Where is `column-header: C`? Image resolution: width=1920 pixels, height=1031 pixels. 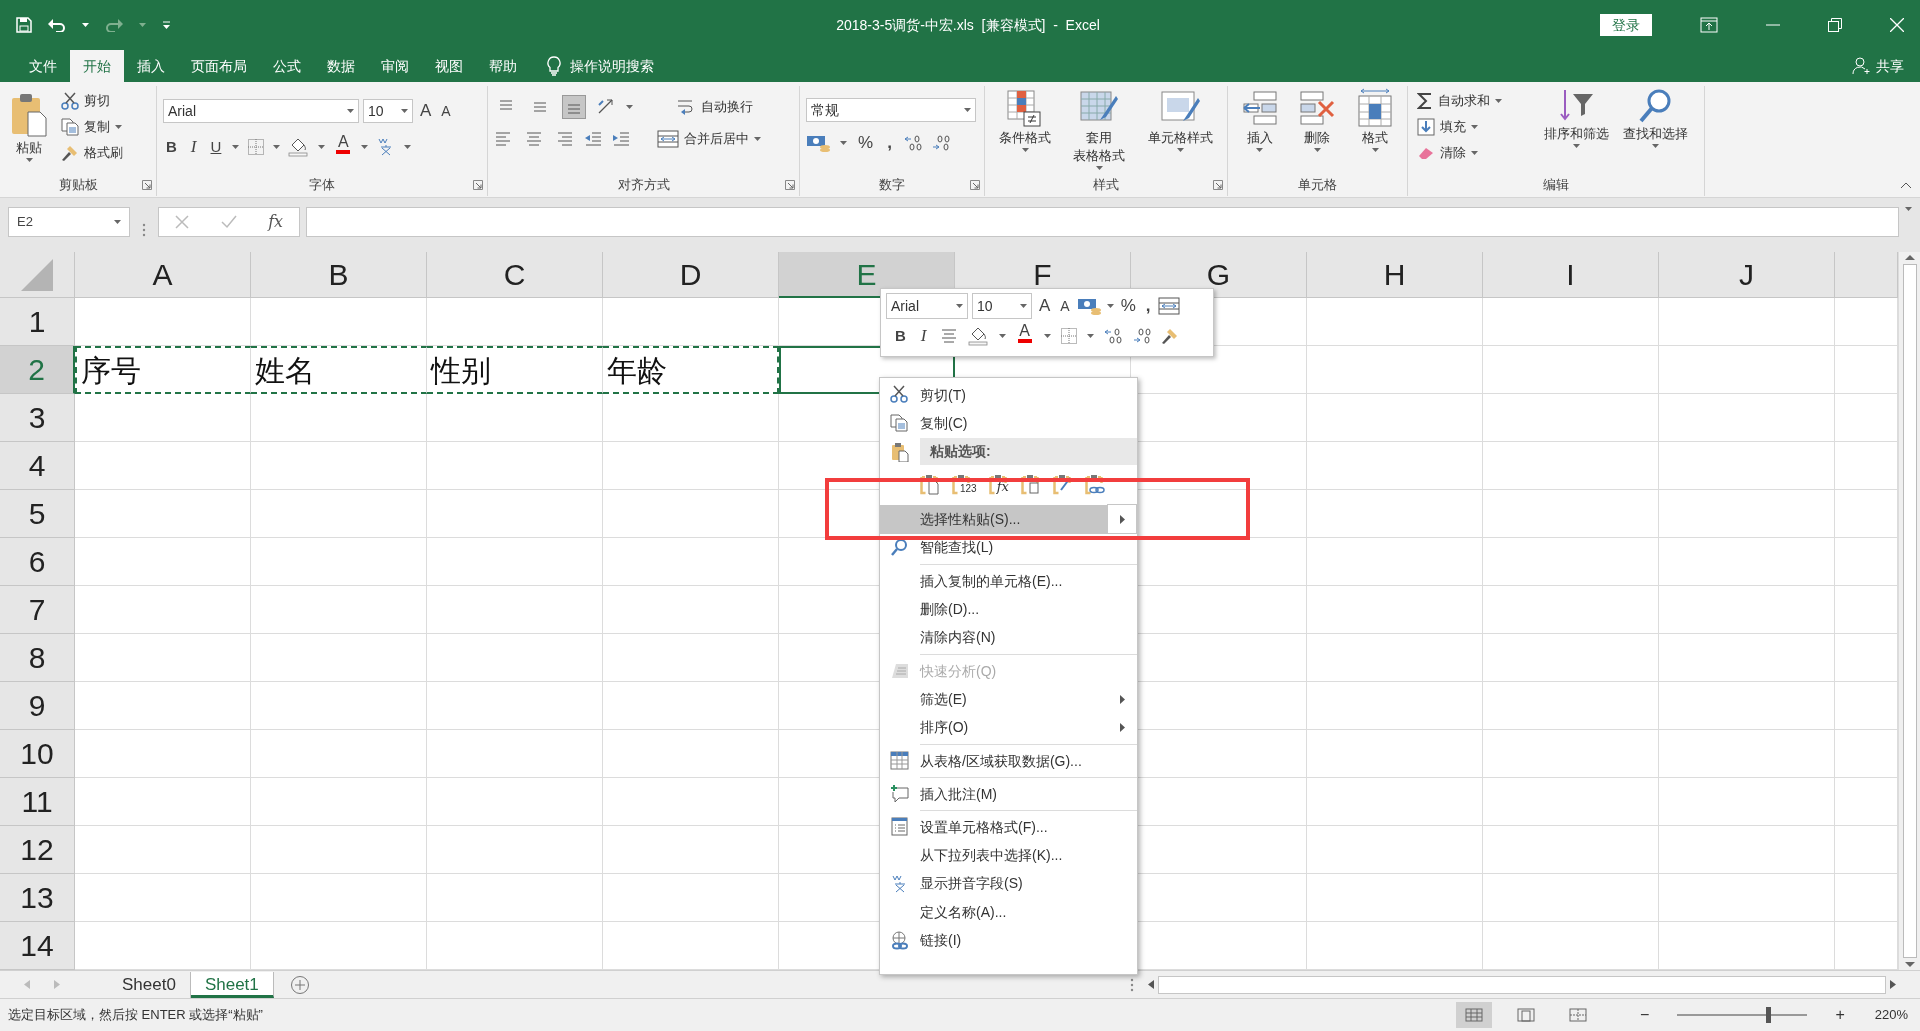 column-header: C is located at coordinates (515, 275).